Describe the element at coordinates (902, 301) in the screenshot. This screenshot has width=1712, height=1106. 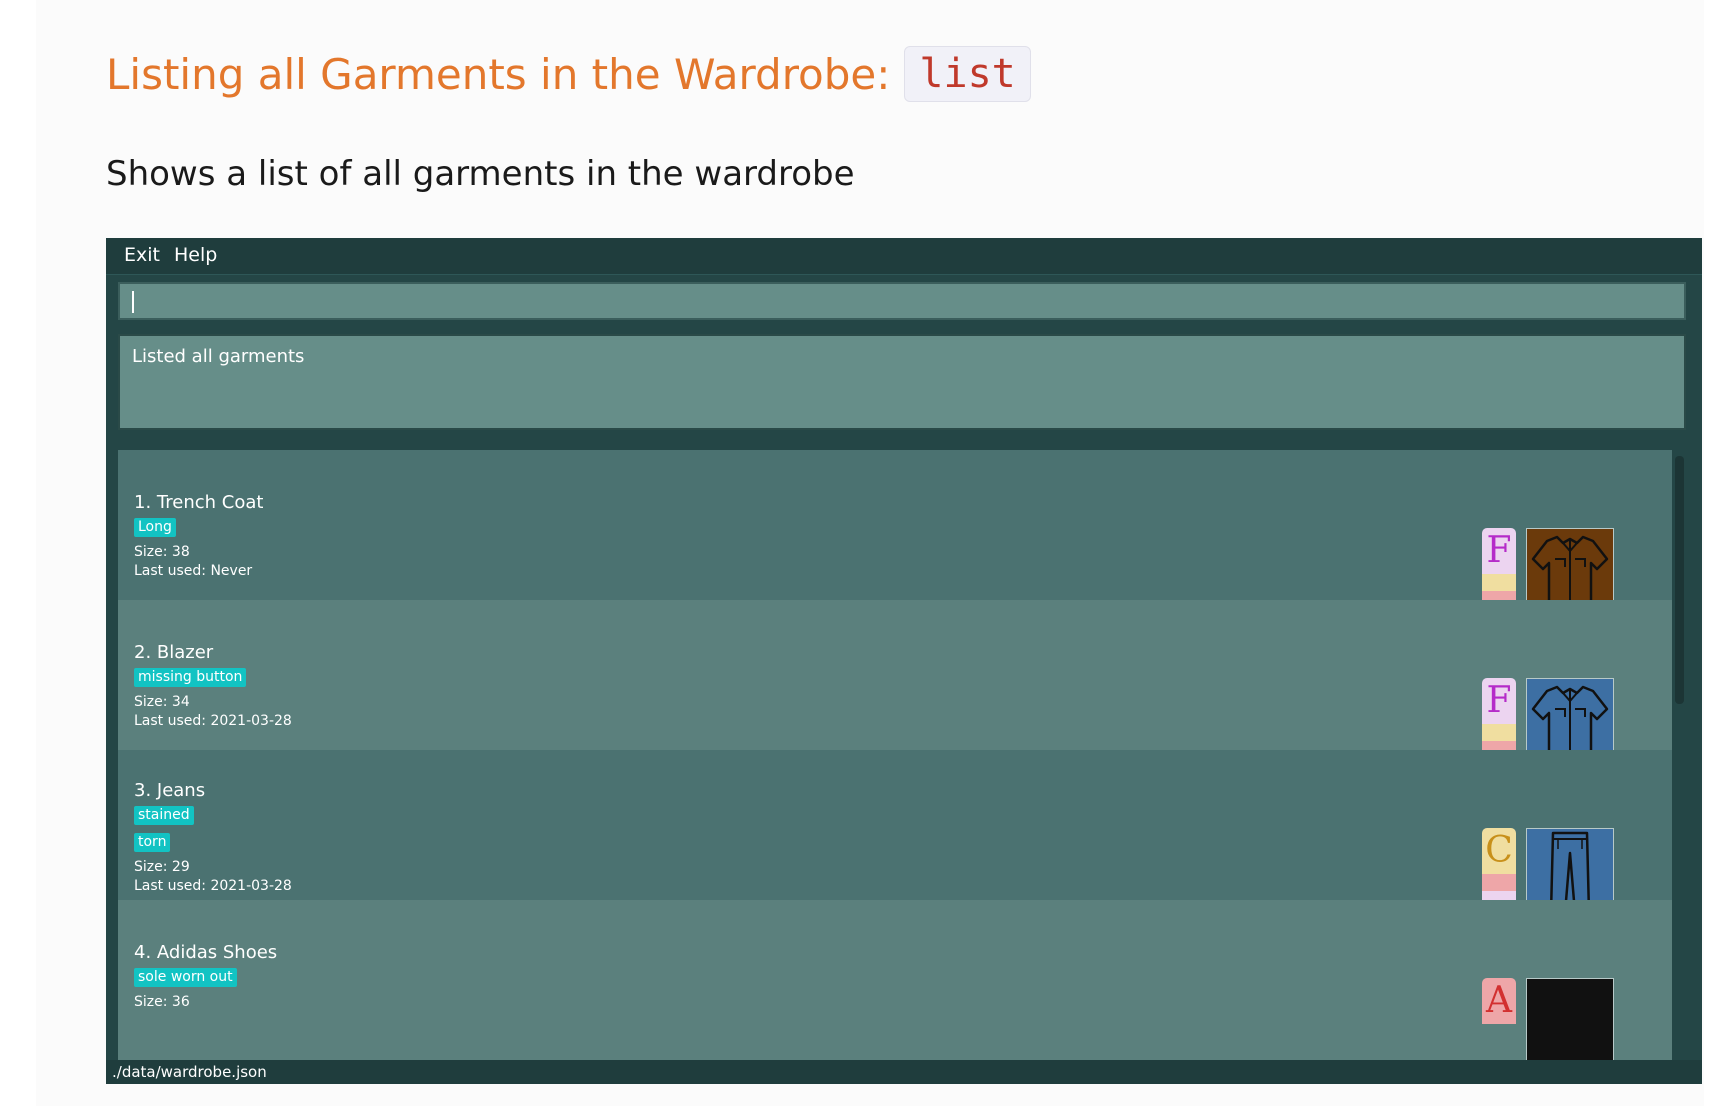
I see `command-input` at that location.